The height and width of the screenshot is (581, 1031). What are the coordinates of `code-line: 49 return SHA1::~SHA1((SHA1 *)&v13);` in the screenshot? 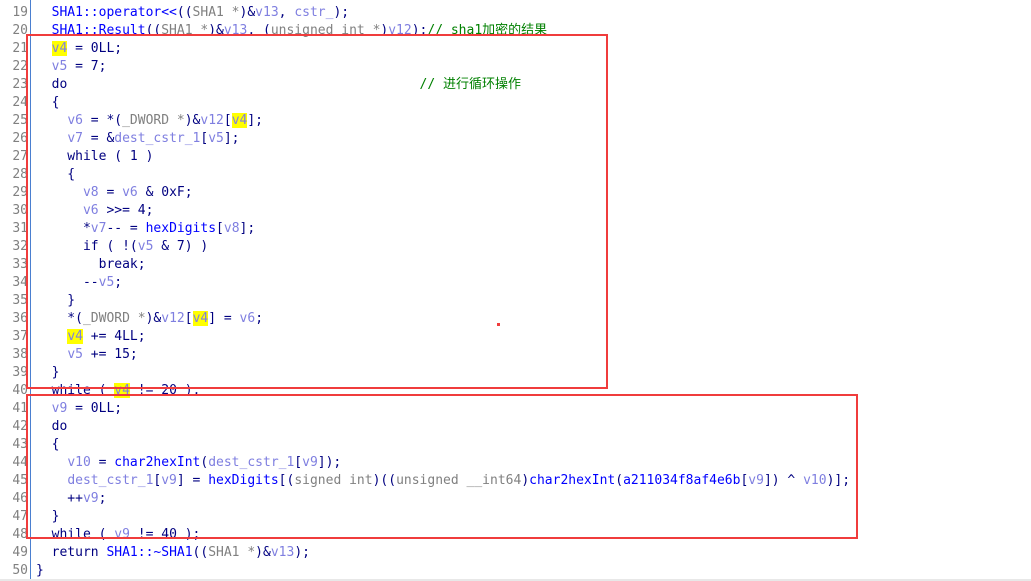 It's located at (425, 553).